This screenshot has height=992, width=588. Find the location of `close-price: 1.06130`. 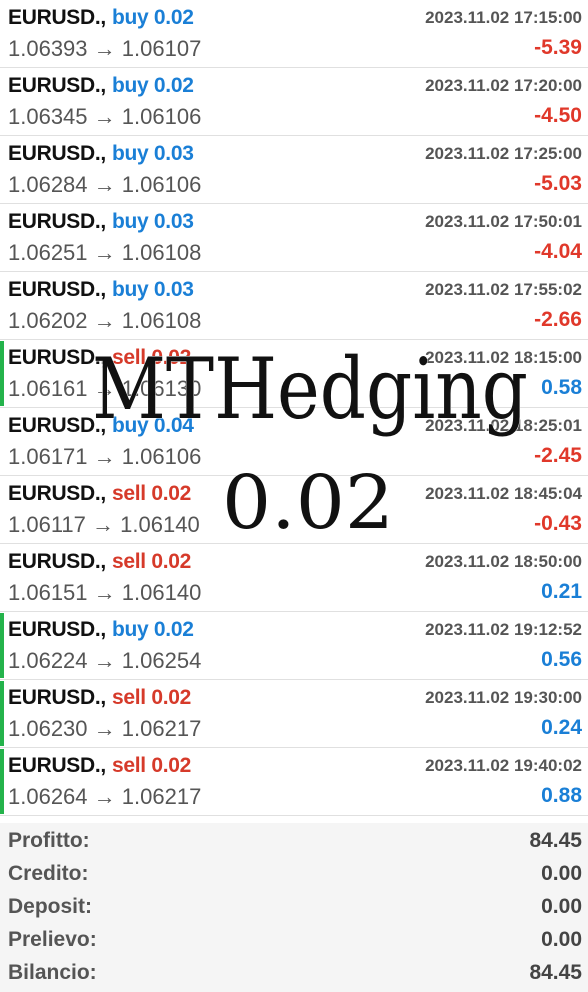

close-price: 1.06130 is located at coordinates (161, 388).